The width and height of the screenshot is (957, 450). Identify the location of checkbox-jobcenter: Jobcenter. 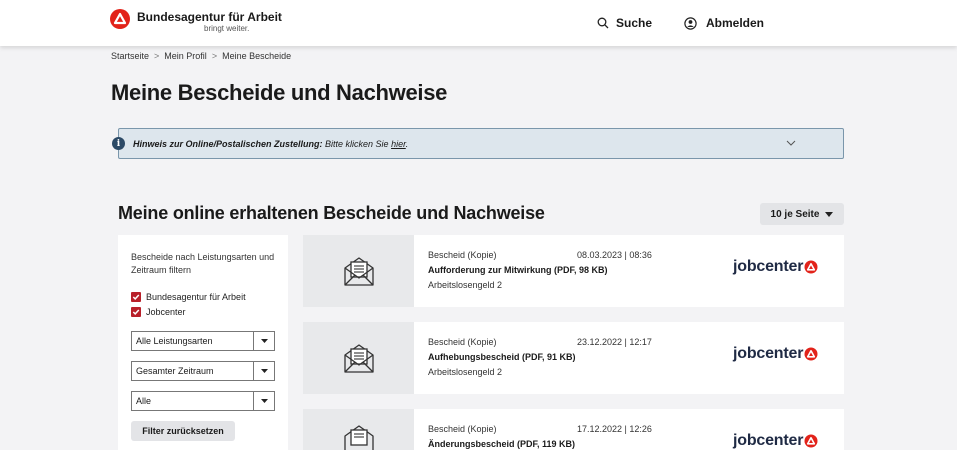
(158, 312).